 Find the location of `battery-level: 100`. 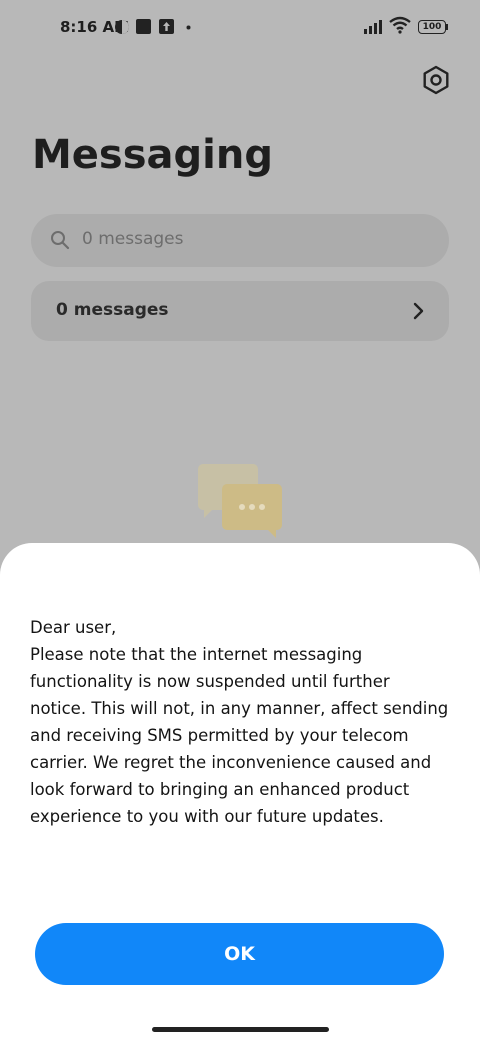

battery-level: 100 is located at coordinates (432, 26).